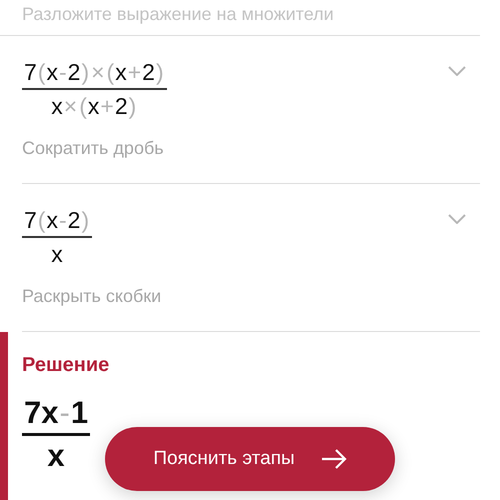 The width and height of the screenshot is (500, 500). Describe the element at coordinates (93, 148) in the screenshot. I see `step-caption: Сократить дробь` at that location.